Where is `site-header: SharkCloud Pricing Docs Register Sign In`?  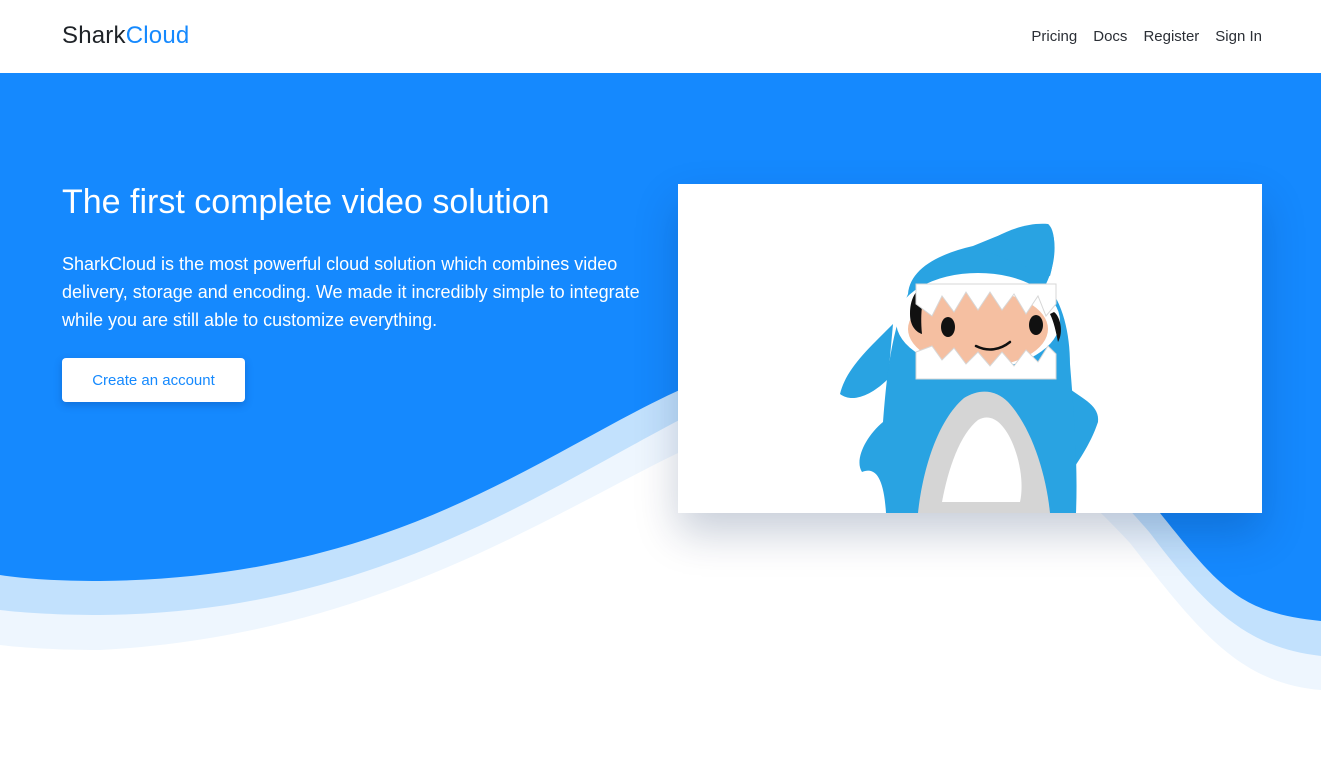
site-header: SharkCloud Pricing Docs Register Sign In is located at coordinates (660, 36).